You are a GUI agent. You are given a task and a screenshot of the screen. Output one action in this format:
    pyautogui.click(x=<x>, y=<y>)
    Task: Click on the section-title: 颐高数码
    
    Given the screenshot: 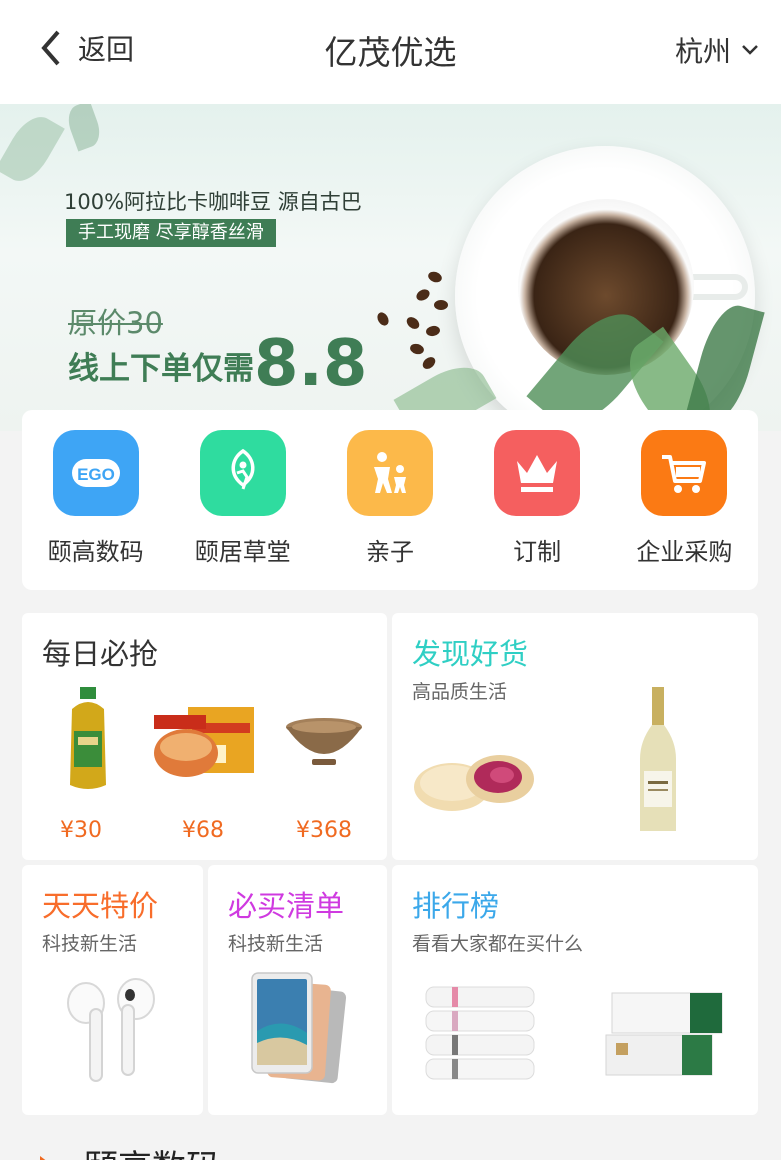 What is the action you would take?
    pyautogui.click(x=152, y=1150)
    